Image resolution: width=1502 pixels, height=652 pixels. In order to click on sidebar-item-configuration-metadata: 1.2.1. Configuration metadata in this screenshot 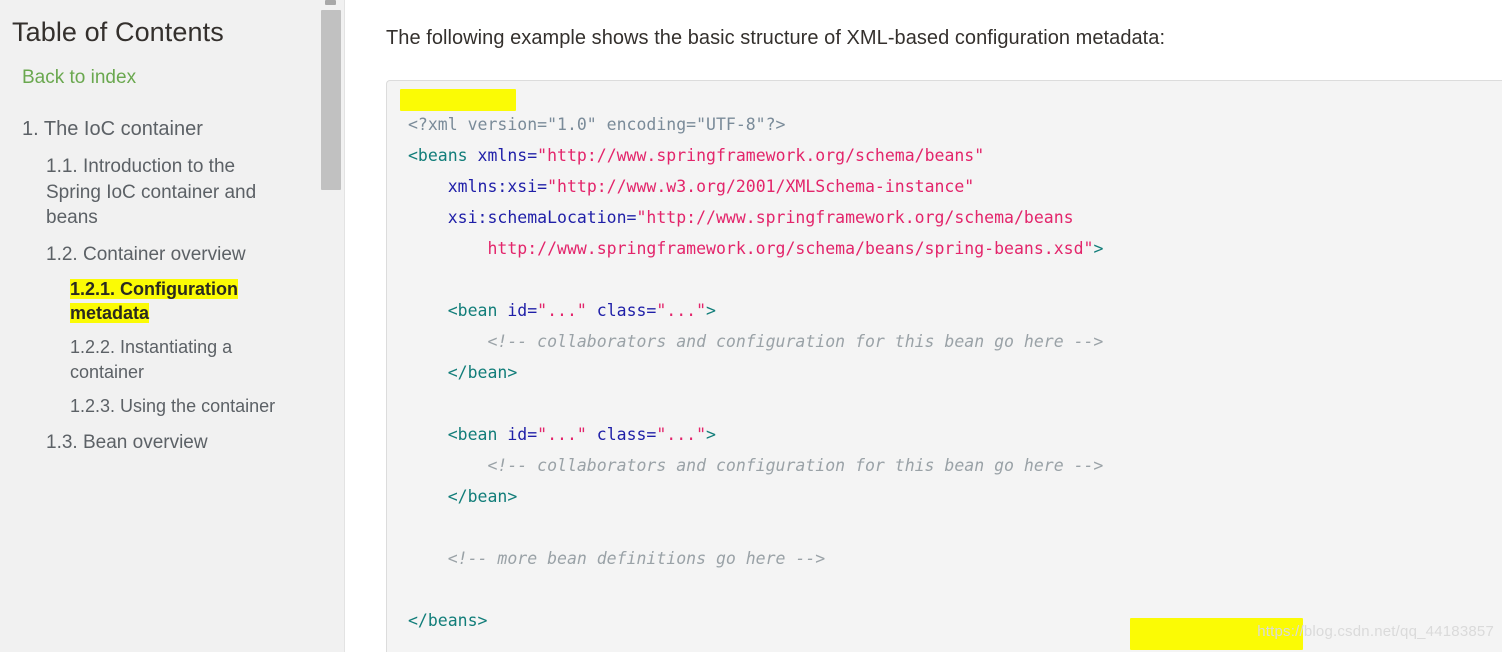, I will do `click(185, 301)`.